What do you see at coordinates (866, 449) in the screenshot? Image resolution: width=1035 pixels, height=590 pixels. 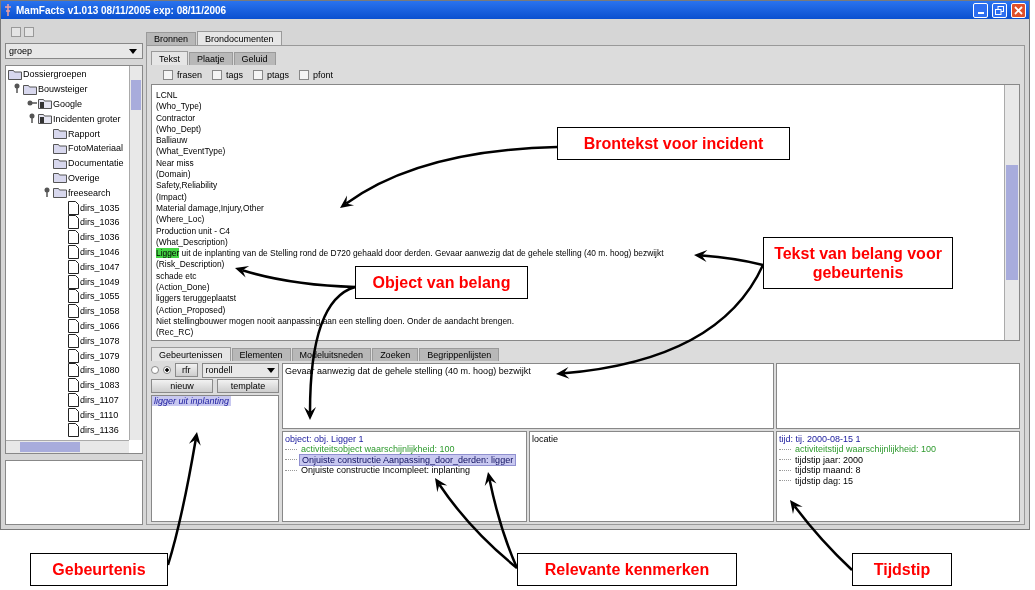 I see `tree-item: activiteitstijd waarschijnlijkheid: 100` at bounding box center [866, 449].